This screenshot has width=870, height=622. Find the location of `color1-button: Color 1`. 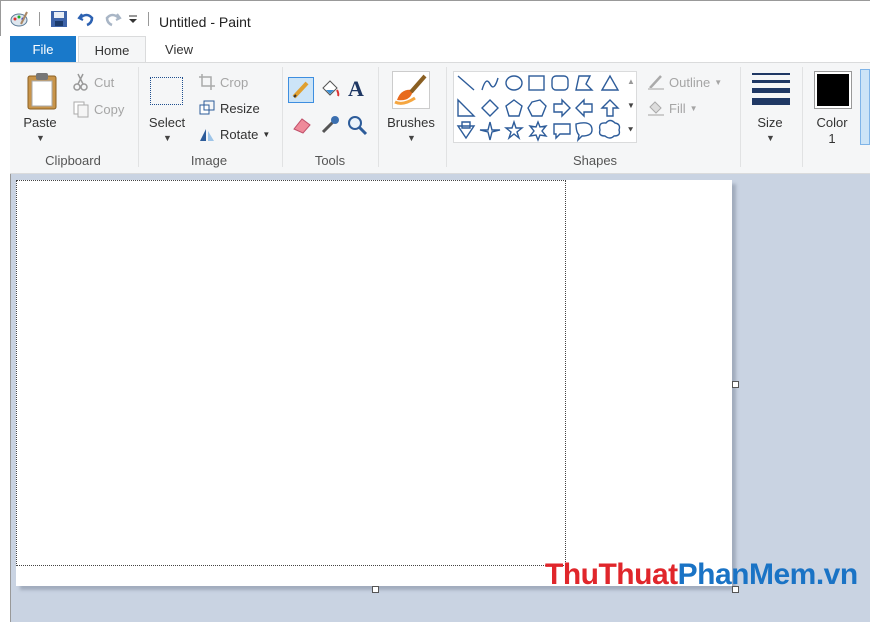

color1-button: Color 1 is located at coordinates (832, 109).